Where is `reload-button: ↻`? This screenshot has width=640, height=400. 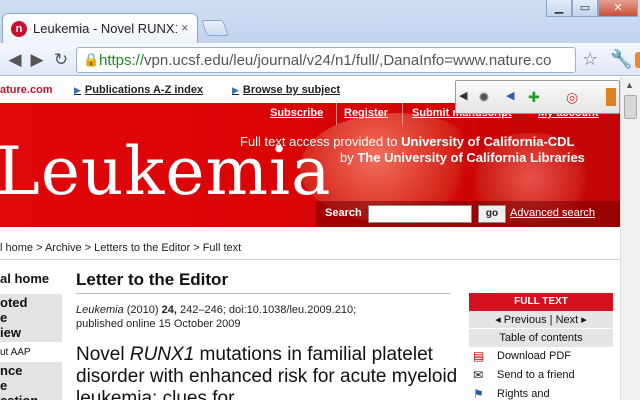 reload-button: ↻ is located at coordinates (61, 60).